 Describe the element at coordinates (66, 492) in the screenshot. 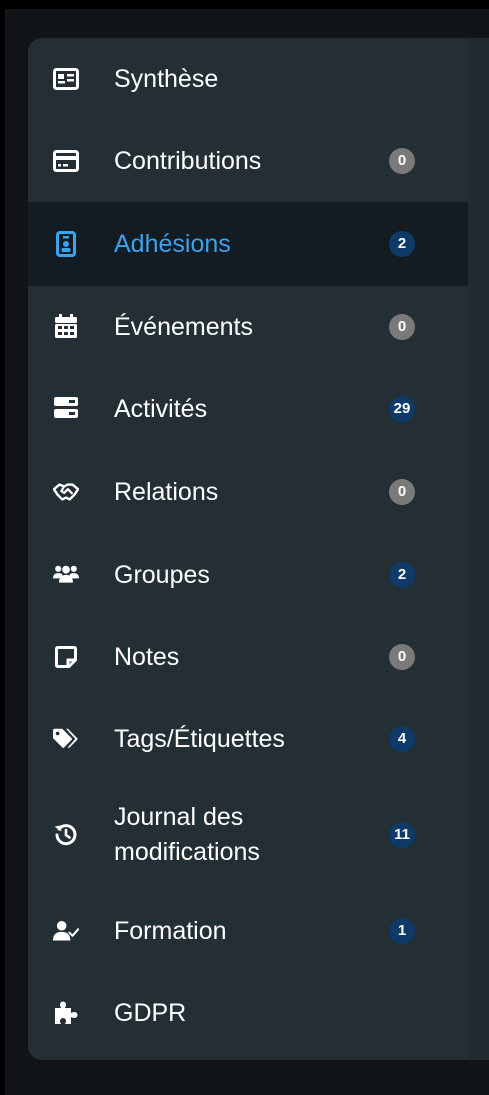

I see `handshake-icon` at that location.